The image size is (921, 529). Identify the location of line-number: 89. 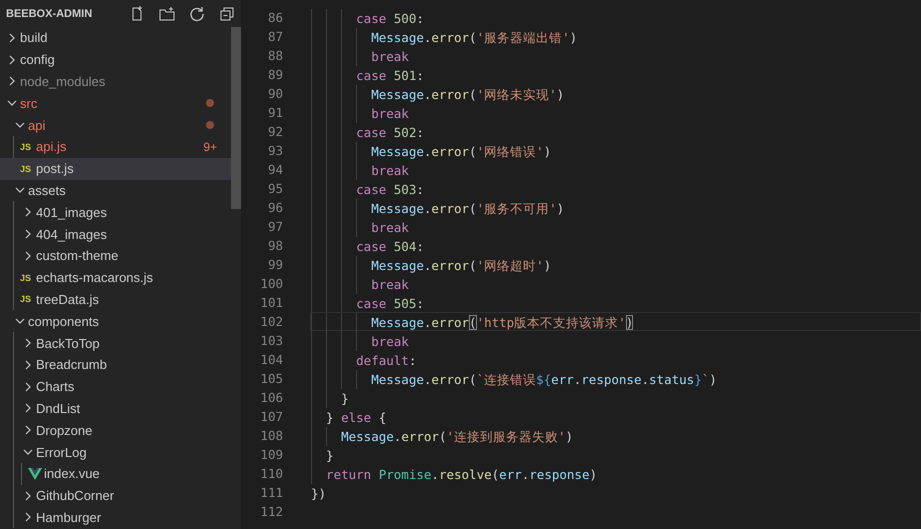
(275, 75).